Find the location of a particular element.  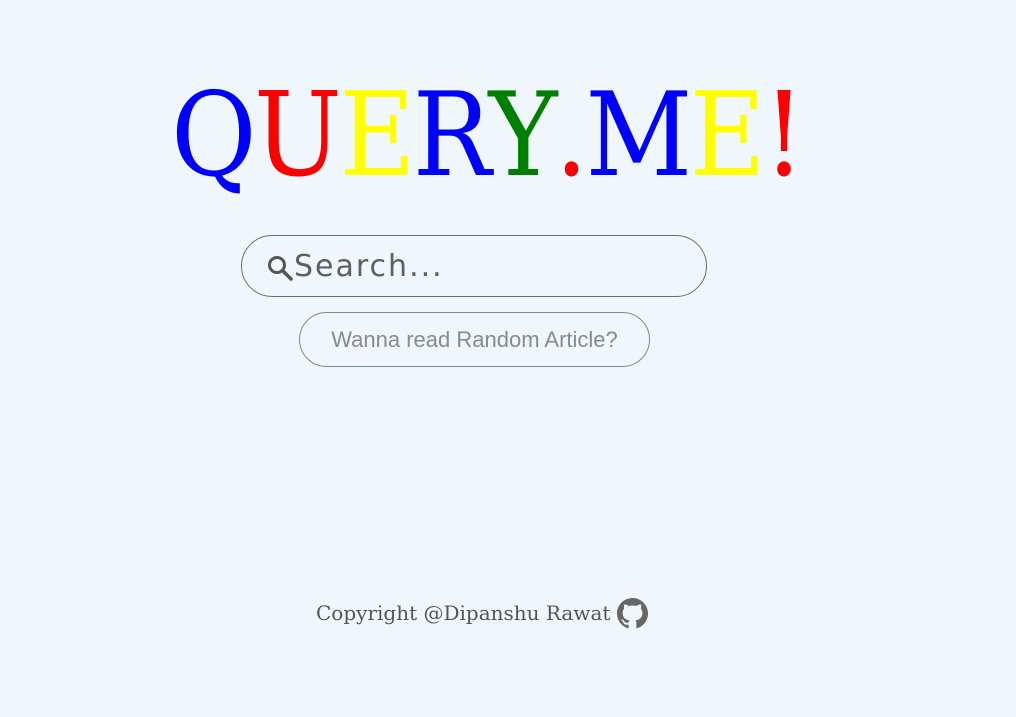

logo-letter-e2: E is located at coordinates (727, 135).